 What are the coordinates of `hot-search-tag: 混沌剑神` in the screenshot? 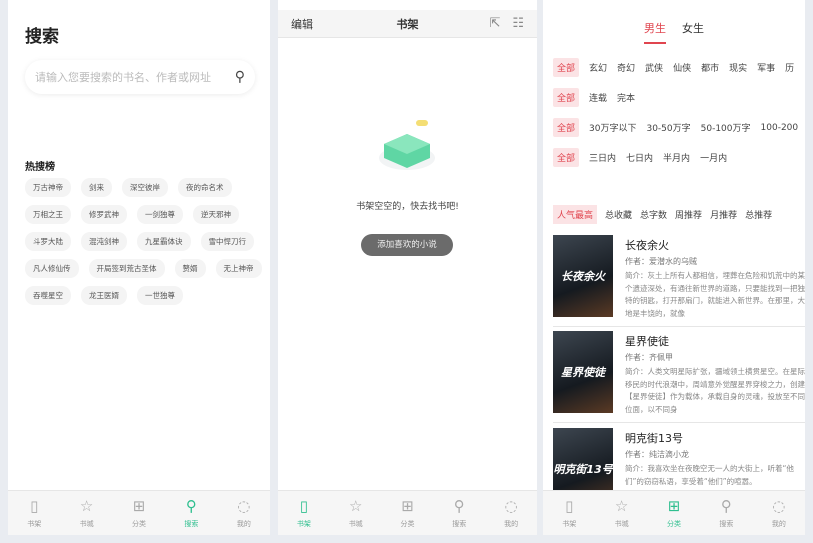 It's located at (104, 241).